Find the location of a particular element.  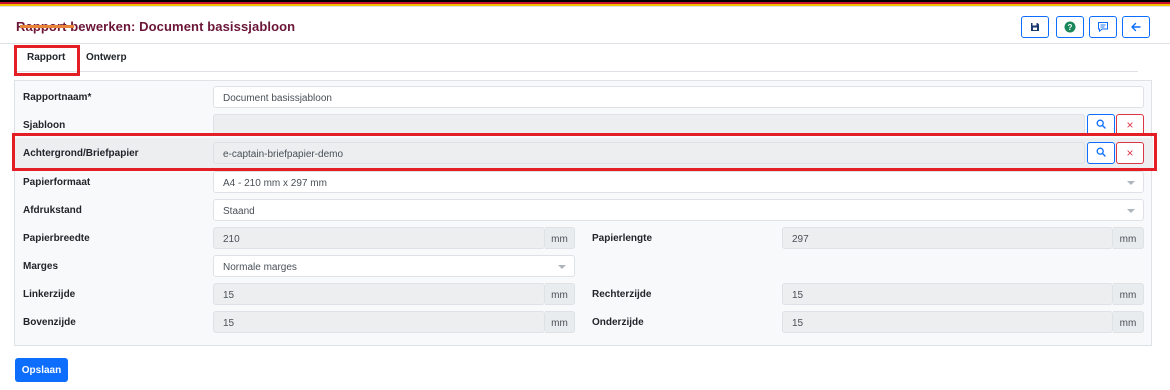

label-onderzijde: Onderzijde is located at coordinates (618, 322).